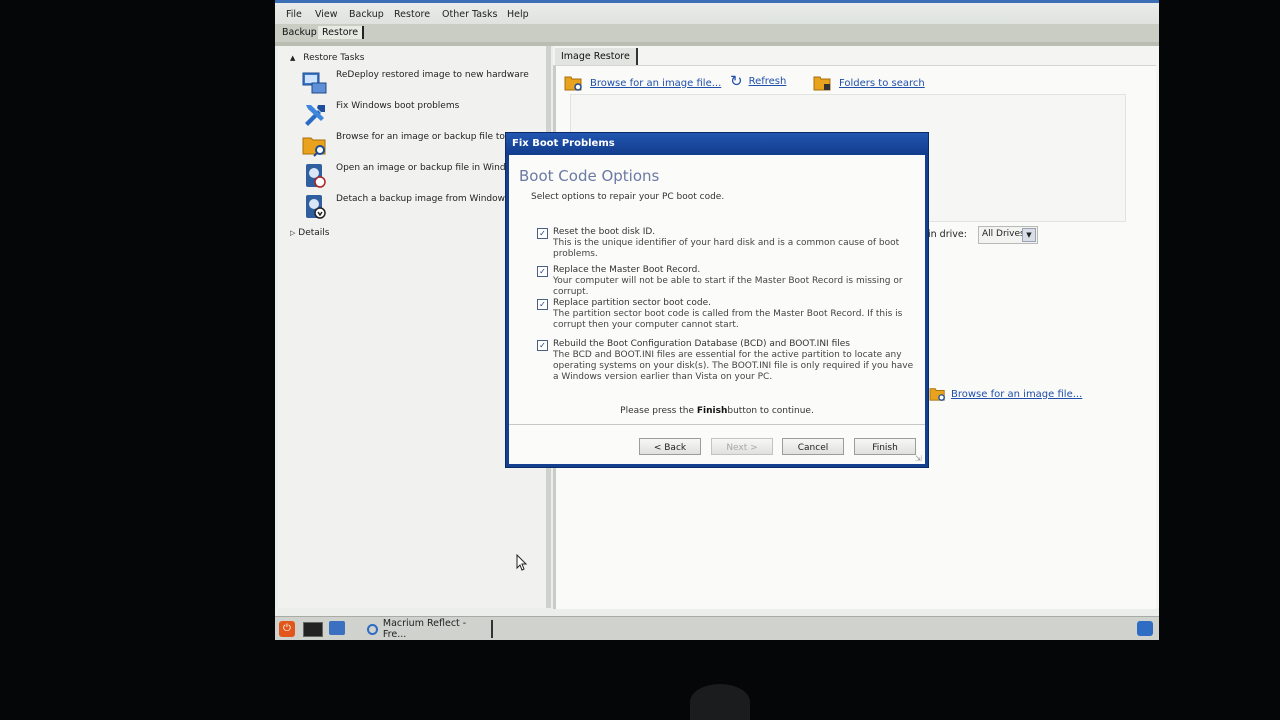  Describe the element at coordinates (314, 83) in the screenshot. I see `redeploy-hardware-icon` at that location.